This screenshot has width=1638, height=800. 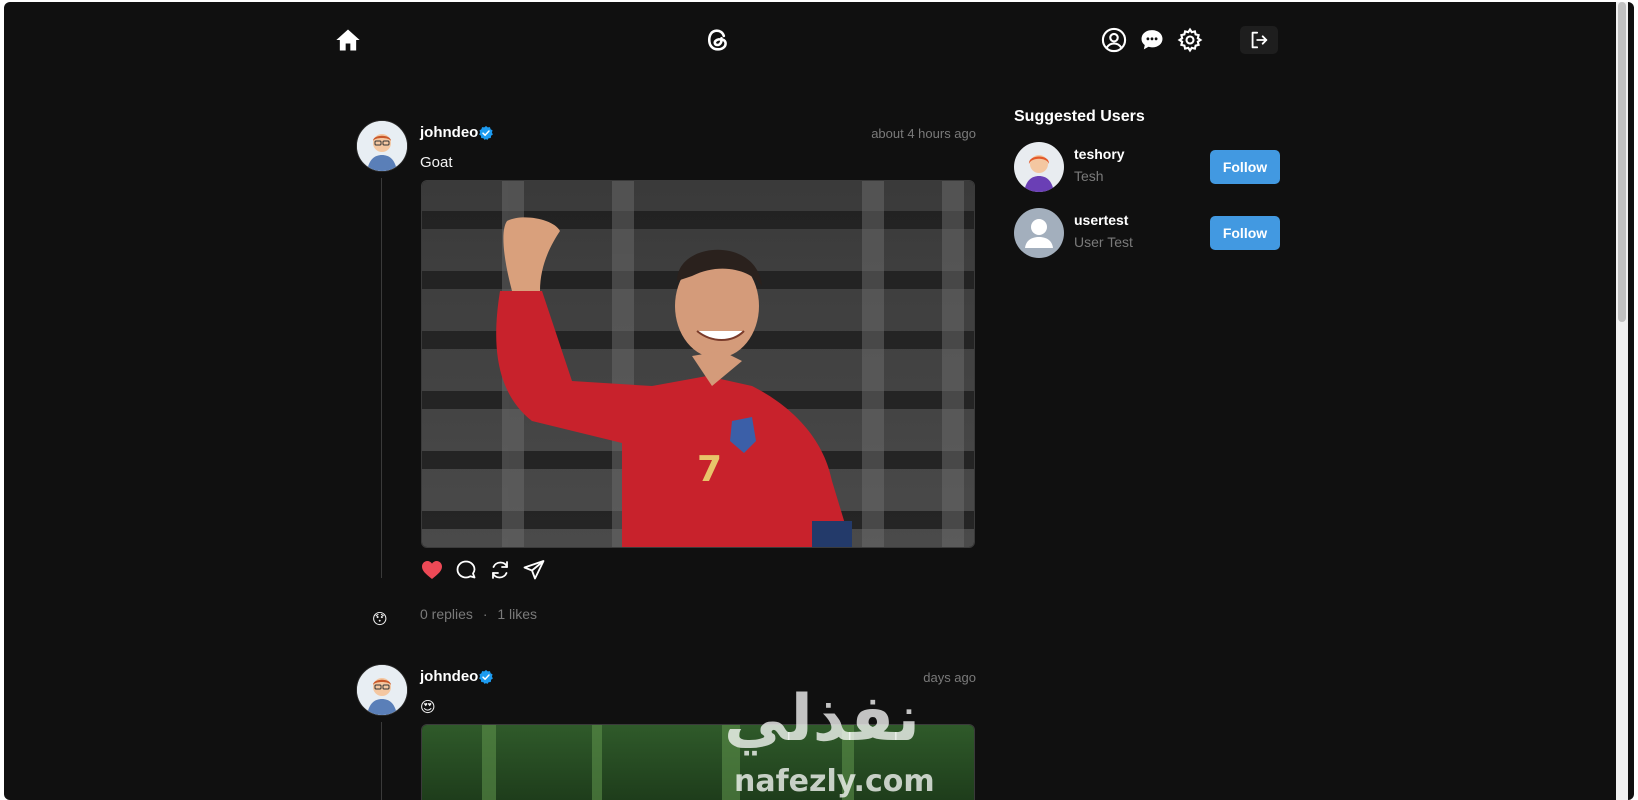 I want to click on send-icon, so click(x=534, y=570).